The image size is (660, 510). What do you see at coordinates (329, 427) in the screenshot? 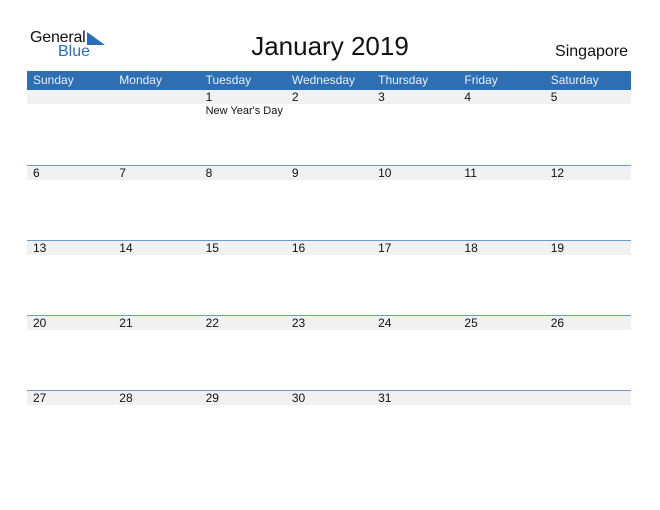
I see `week-row: 27 28 29 30 31` at bounding box center [329, 427].